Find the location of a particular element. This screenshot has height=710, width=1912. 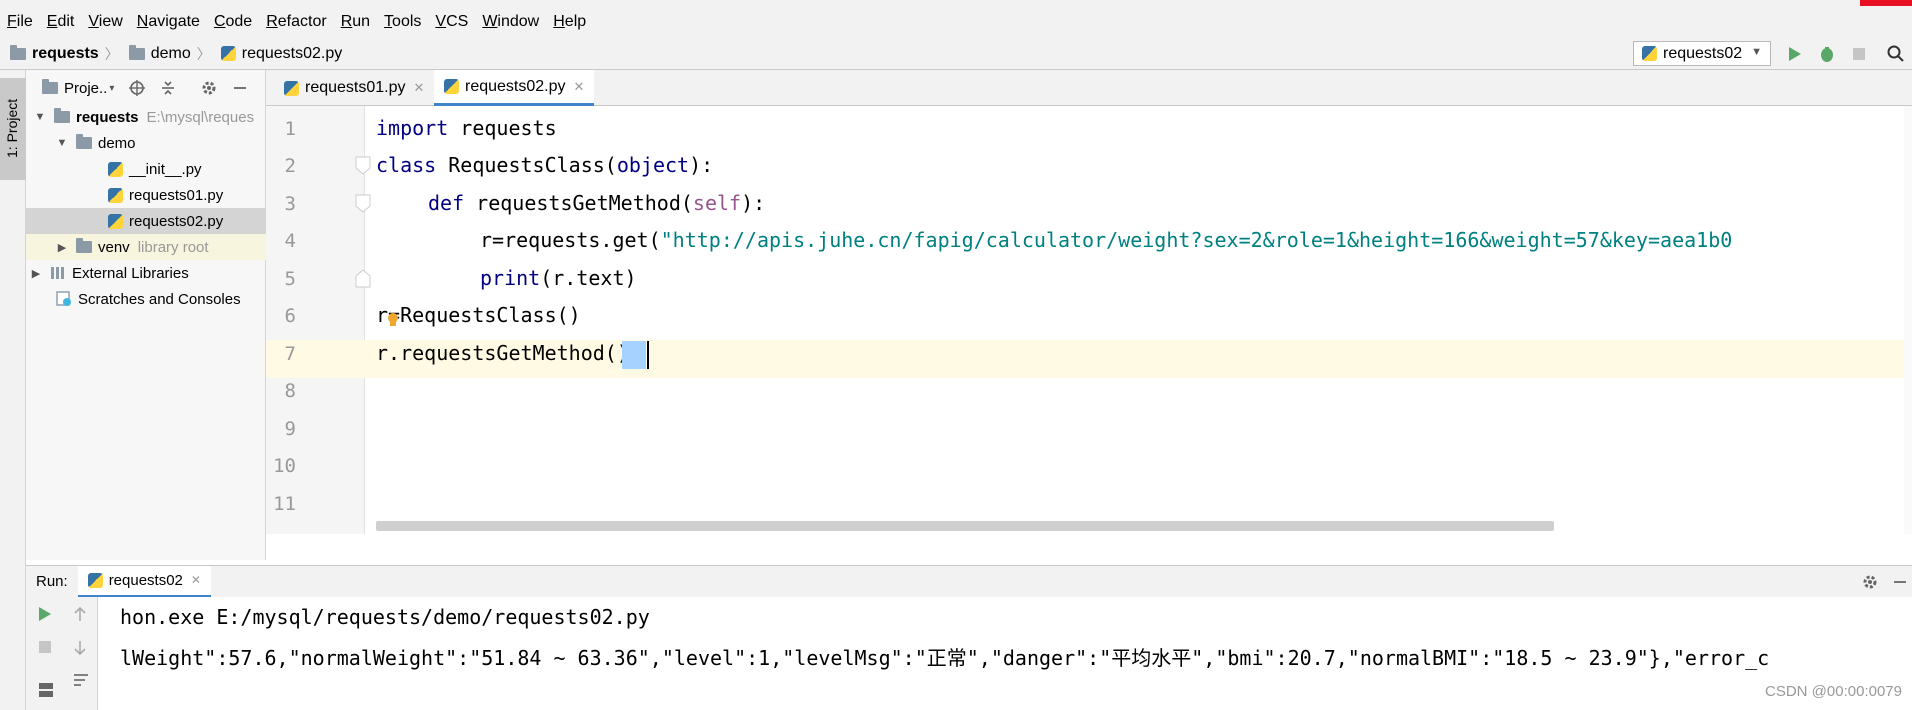

tree-item-external-libraries: ▶ External Libraries is located at coordinates (146, 273).